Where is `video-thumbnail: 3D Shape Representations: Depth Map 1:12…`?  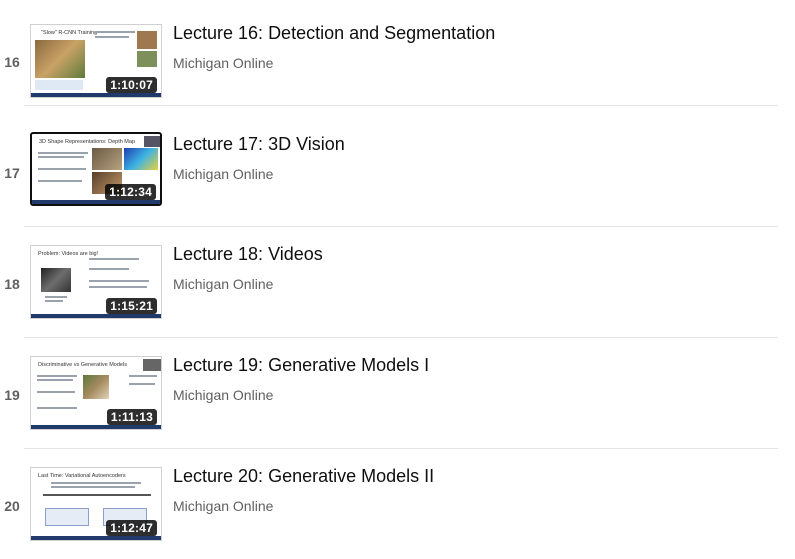 video-thumbnail: 3D Shape Representations: Depth Map 1:12… is located at coordinates (96, 169).